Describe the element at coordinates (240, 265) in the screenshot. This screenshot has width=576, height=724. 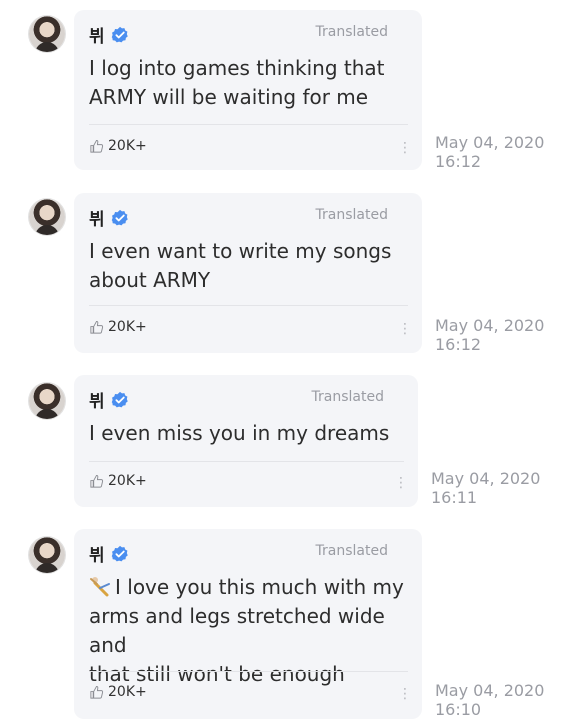
I see `message-text: I even want to write my songs about ARMY` at that location.